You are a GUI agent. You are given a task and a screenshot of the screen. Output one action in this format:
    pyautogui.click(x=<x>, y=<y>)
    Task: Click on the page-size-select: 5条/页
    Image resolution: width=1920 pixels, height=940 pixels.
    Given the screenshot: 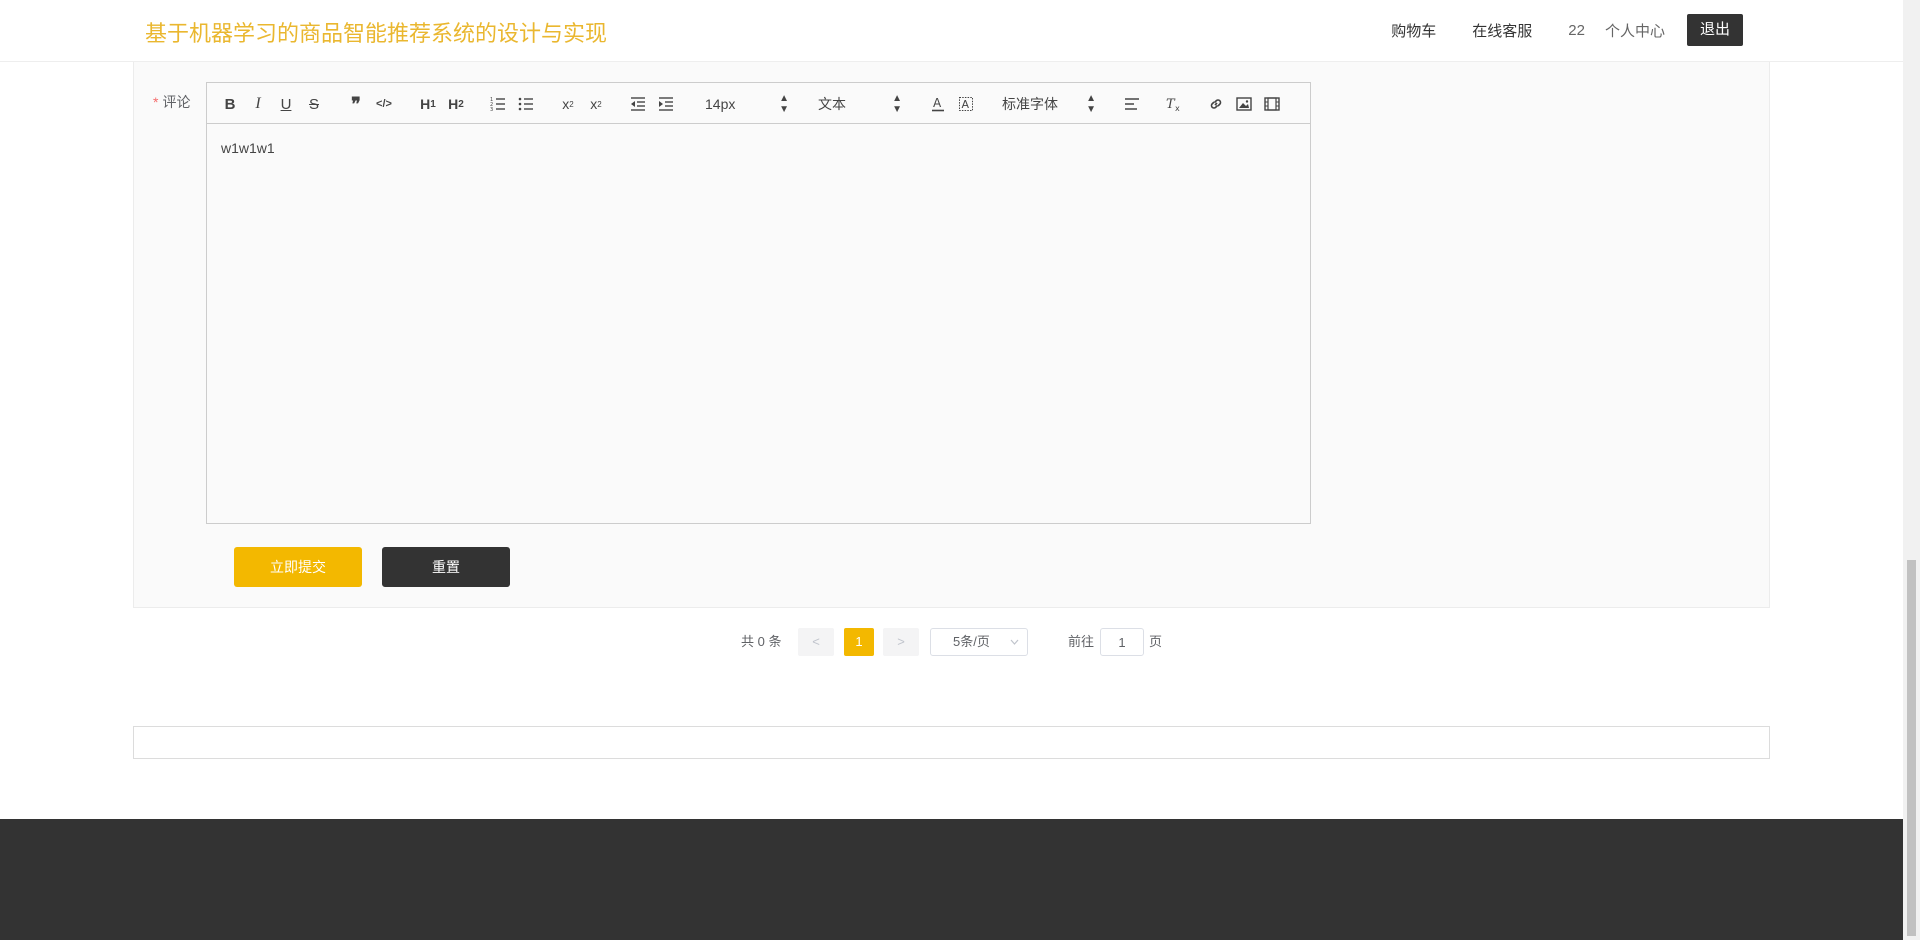 What is the action you would take?
    pyautogui.click(x=979, y=642)
    